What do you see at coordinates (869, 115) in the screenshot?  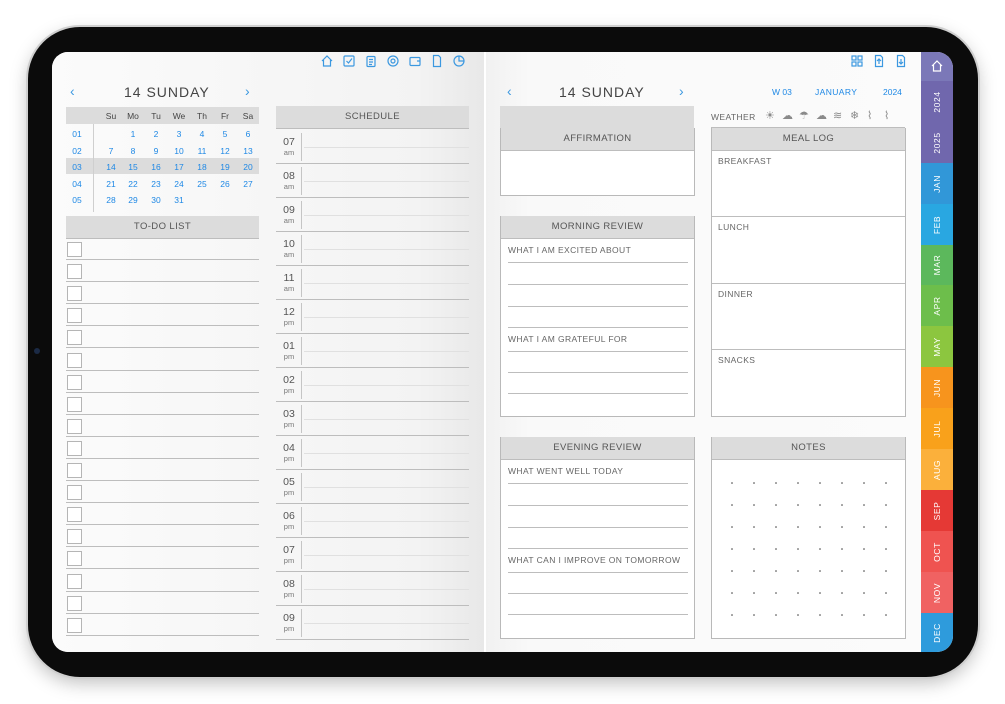 I see `thermometer-up-icon: ⌇` at bounding box center [869, 115].